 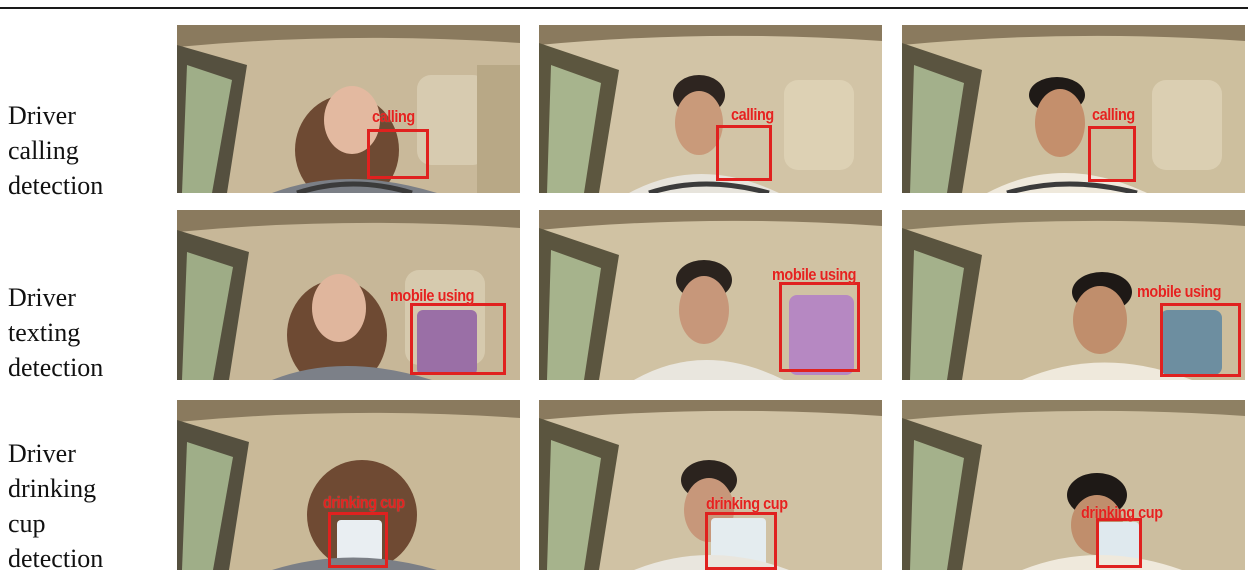 I want to click on frame-drinking-driver-1: drinking cup, so click(x=348, y=485).